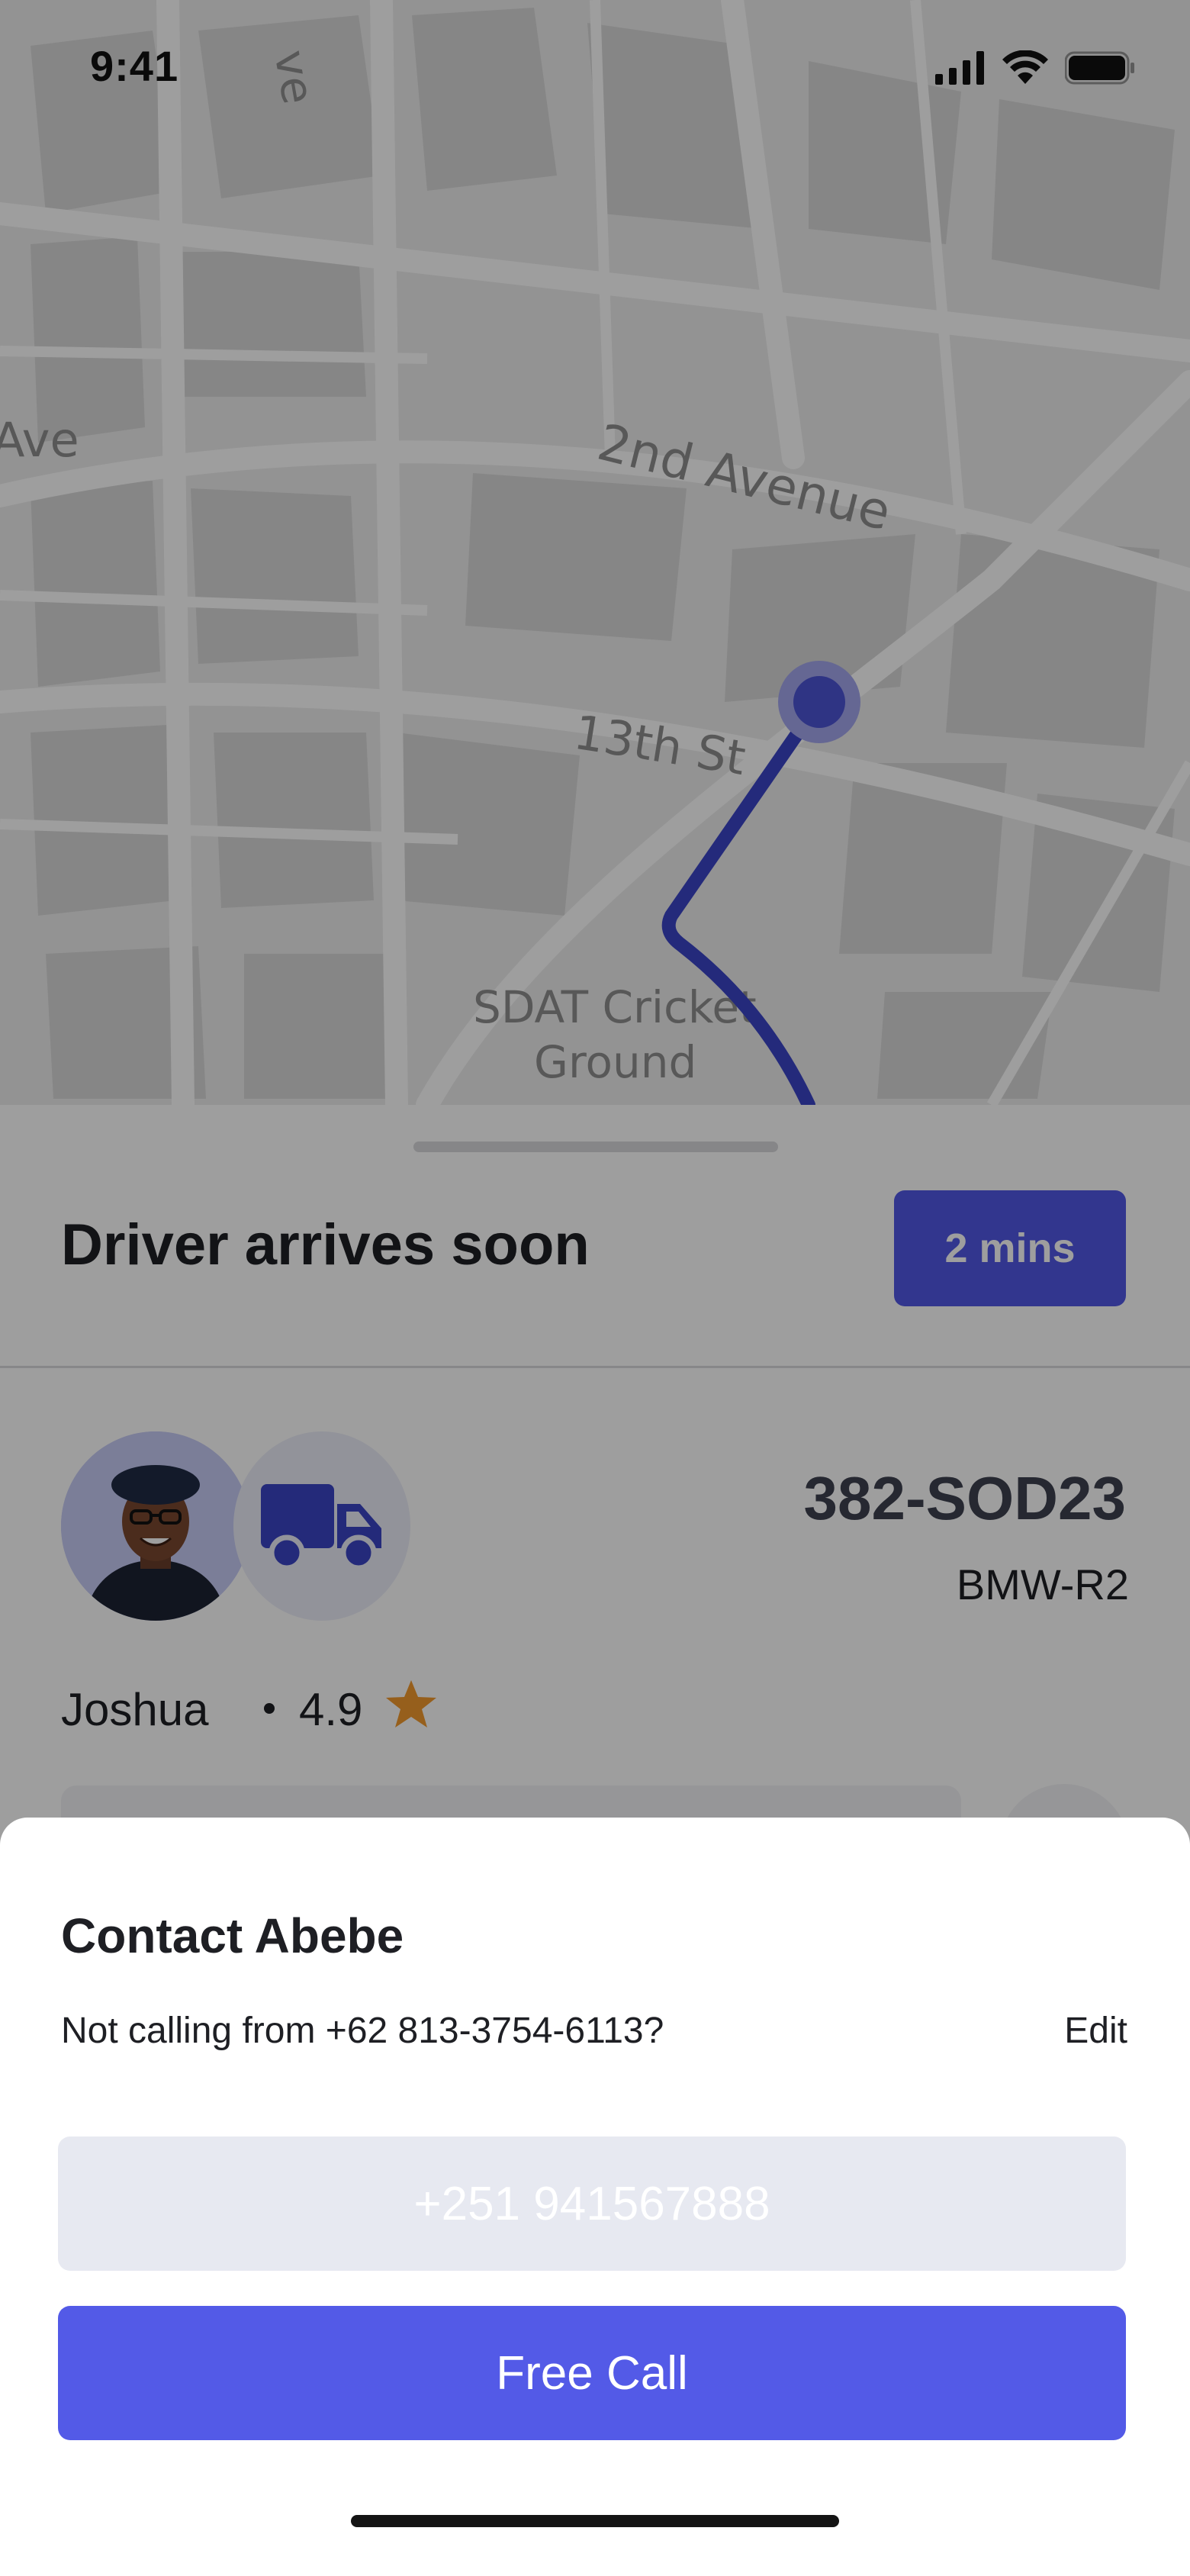 This screenshot has height=2576, width=1190. Describe the element at coordinates (592, 2373) in the screenshot. I see `free-call-button: Free Call` at that location.